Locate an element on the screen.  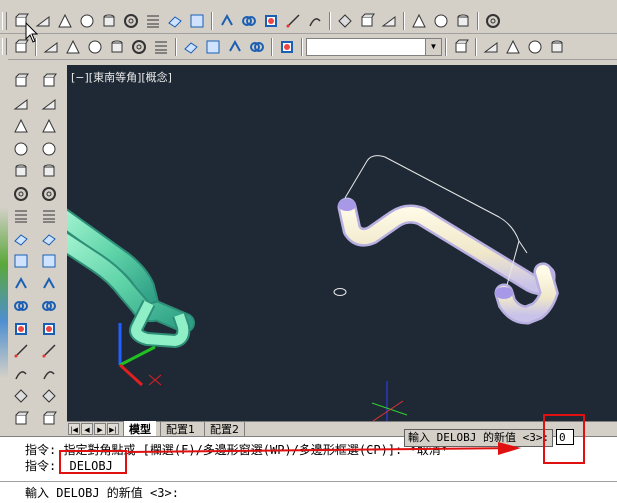
prev-tab-button: ◀ is located at coordinates (87, 429).